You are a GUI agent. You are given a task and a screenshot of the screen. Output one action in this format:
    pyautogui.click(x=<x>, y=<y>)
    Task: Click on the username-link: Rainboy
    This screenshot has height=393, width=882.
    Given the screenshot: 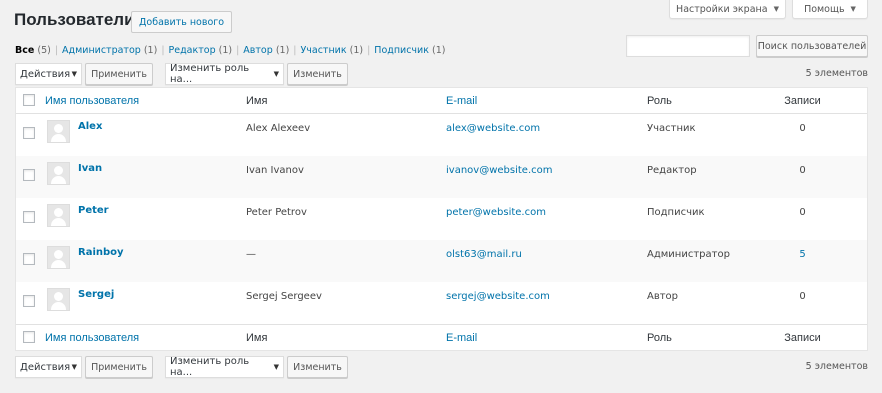 What is the action you would take?
    pyautogui.click(x=101, y=252)
    